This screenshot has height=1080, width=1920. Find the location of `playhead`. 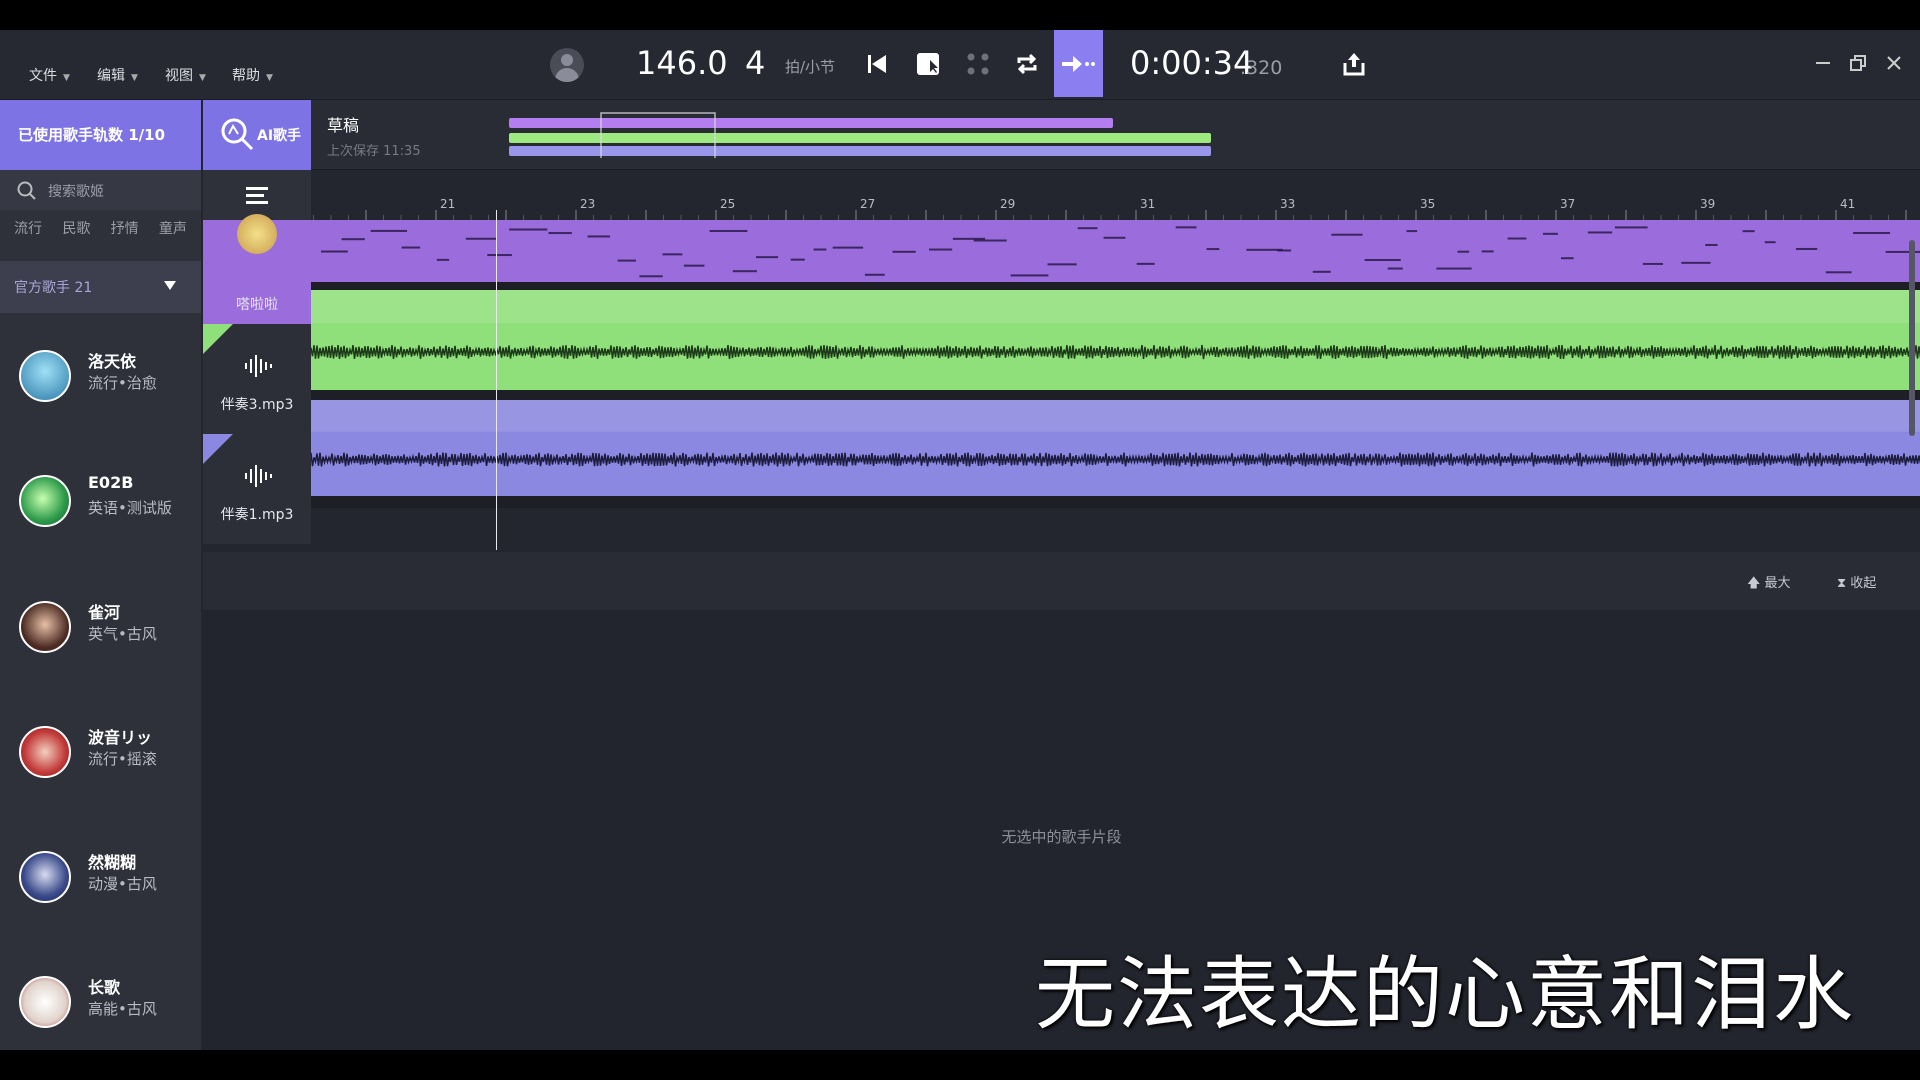

playhead is located at coordinates (496, 380).